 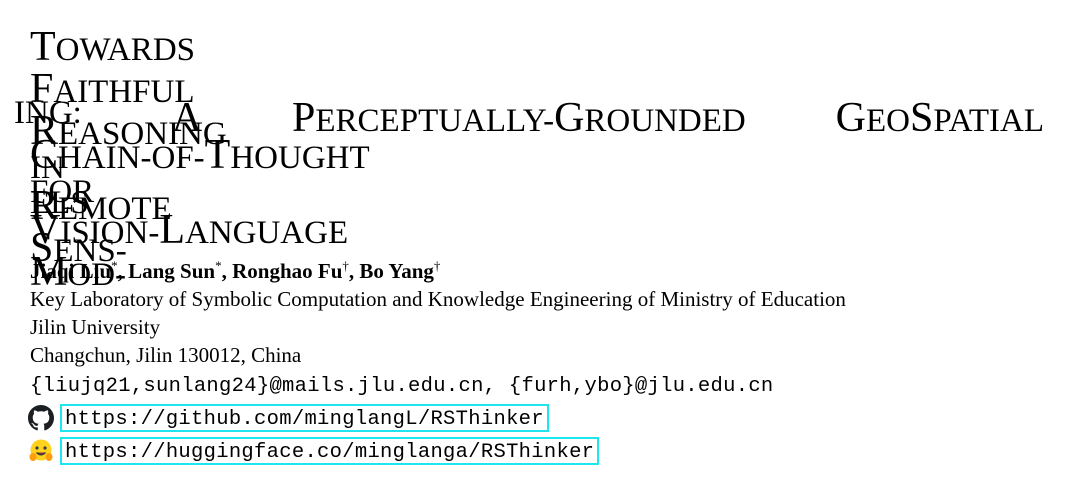 What do you see at coordinates (189, 230) in the screenshot?
I see `title-word: VISION-LANGUAGE` at bounding box center [189, 230].